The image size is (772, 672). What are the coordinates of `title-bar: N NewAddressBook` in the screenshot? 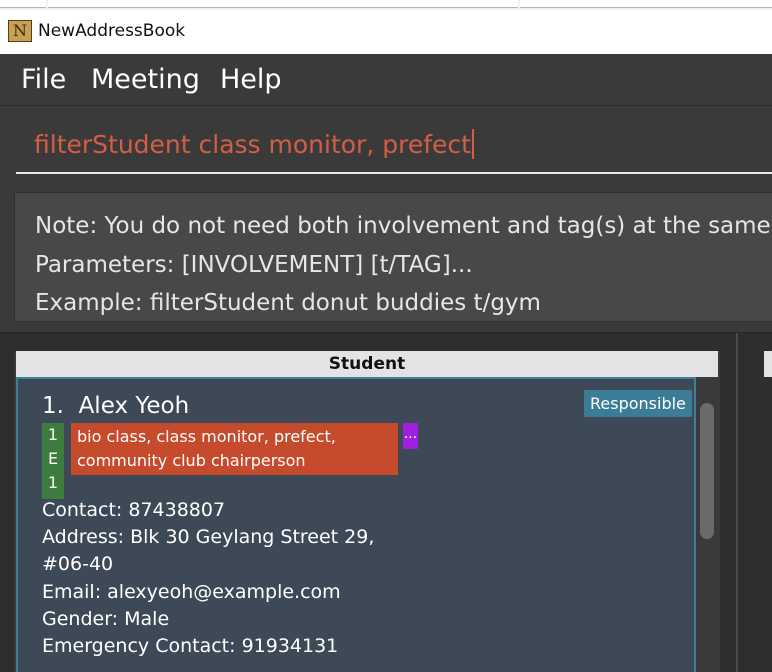 It's located at (386, 32).